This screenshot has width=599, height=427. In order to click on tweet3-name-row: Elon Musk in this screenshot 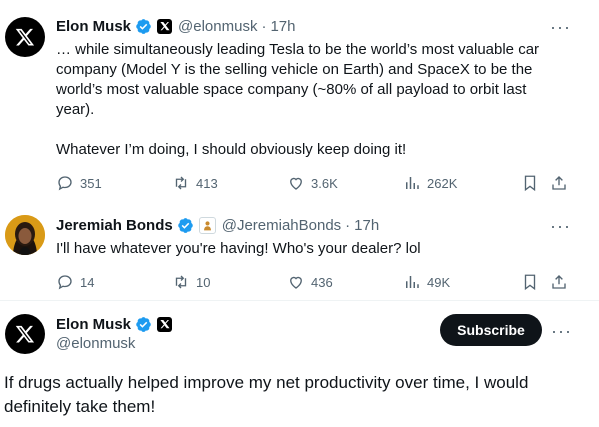, I will do `click(114, 324)`.